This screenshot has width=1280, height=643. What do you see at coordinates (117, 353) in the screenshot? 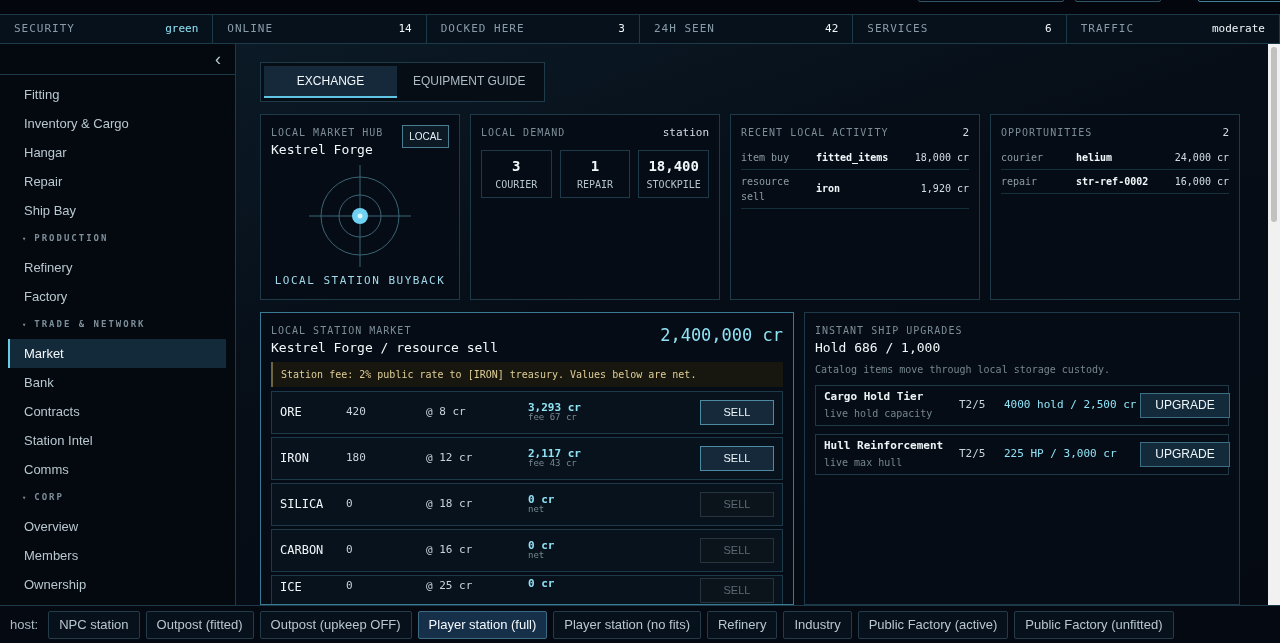
I see `sidebar-item: Market` at bounding box center [117, 353].